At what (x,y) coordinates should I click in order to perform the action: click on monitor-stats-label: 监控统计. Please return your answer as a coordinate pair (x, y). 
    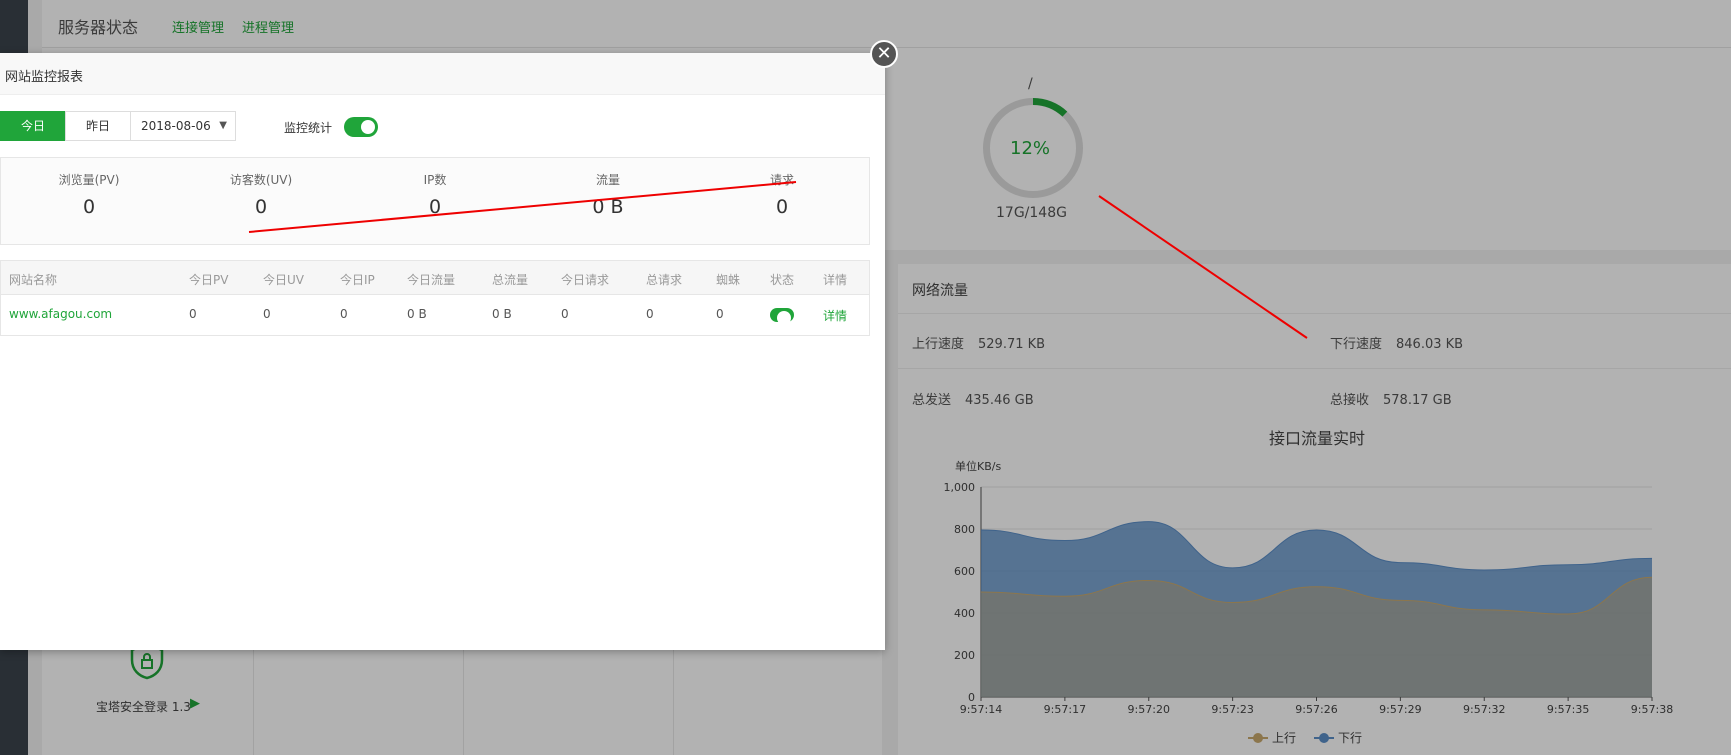
    Looking at the image, I should click on (308, 128).